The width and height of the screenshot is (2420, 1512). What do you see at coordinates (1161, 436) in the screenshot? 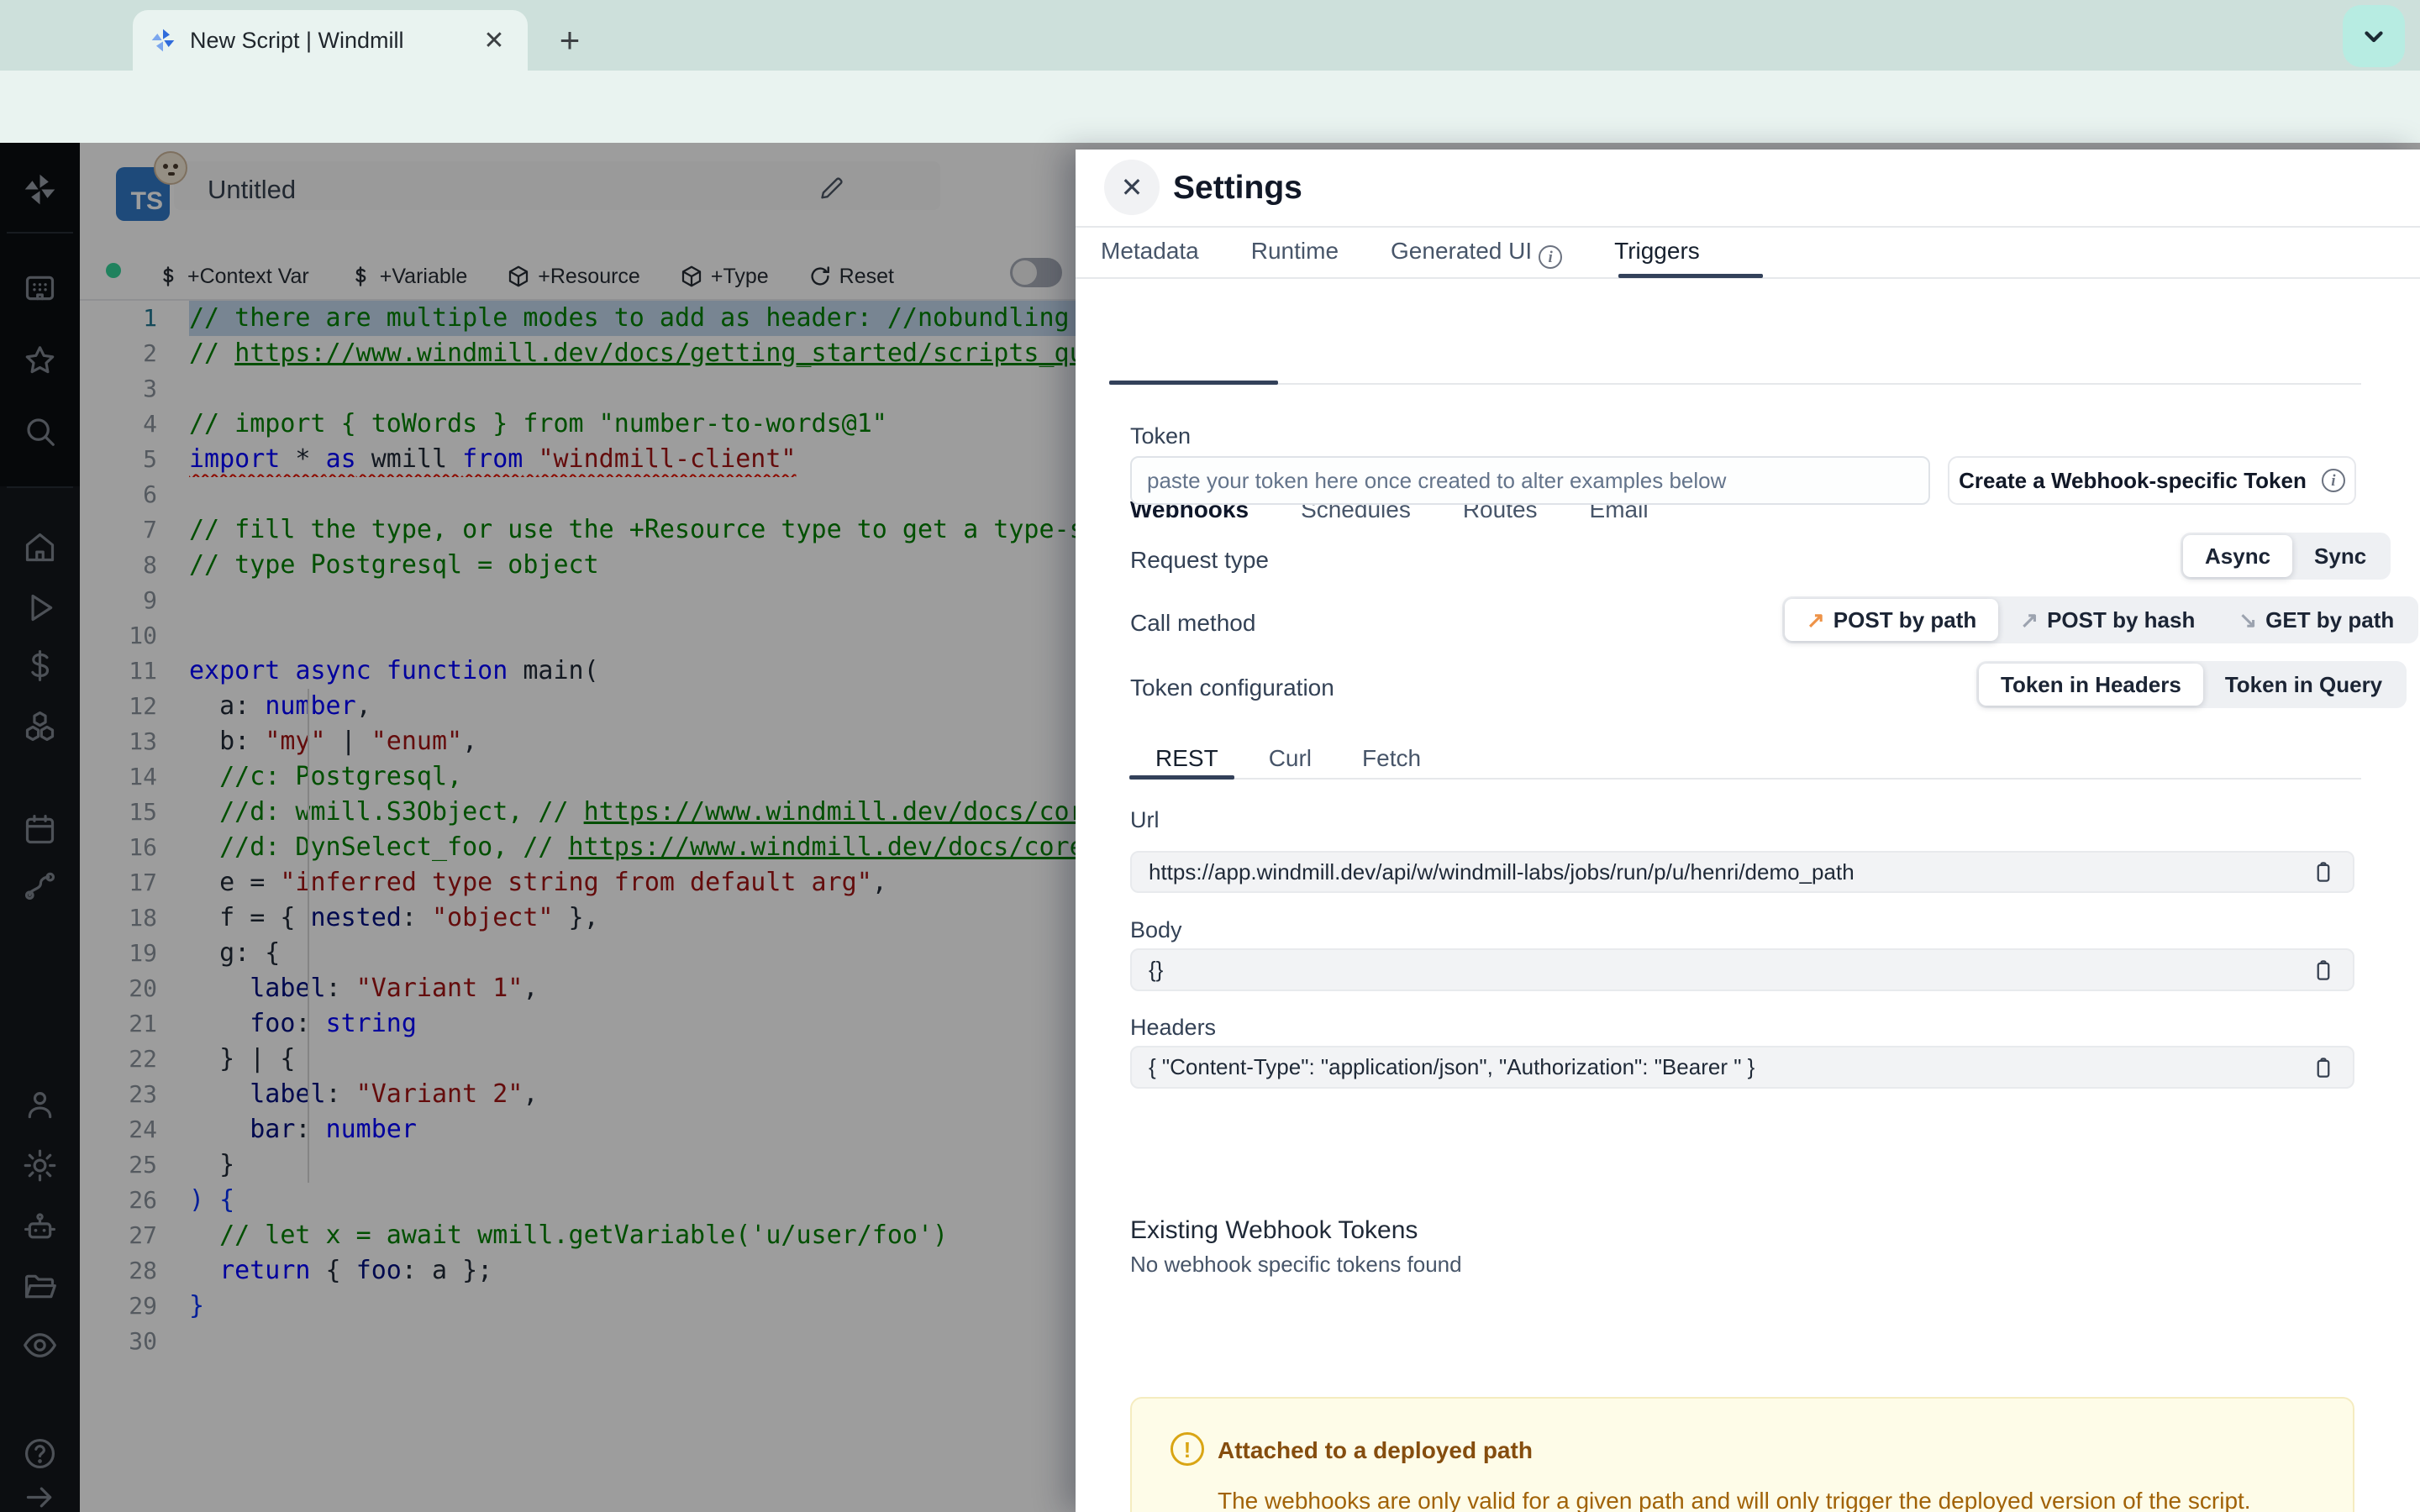
I see `token-label: Token` at bounding box center [1161, 436].